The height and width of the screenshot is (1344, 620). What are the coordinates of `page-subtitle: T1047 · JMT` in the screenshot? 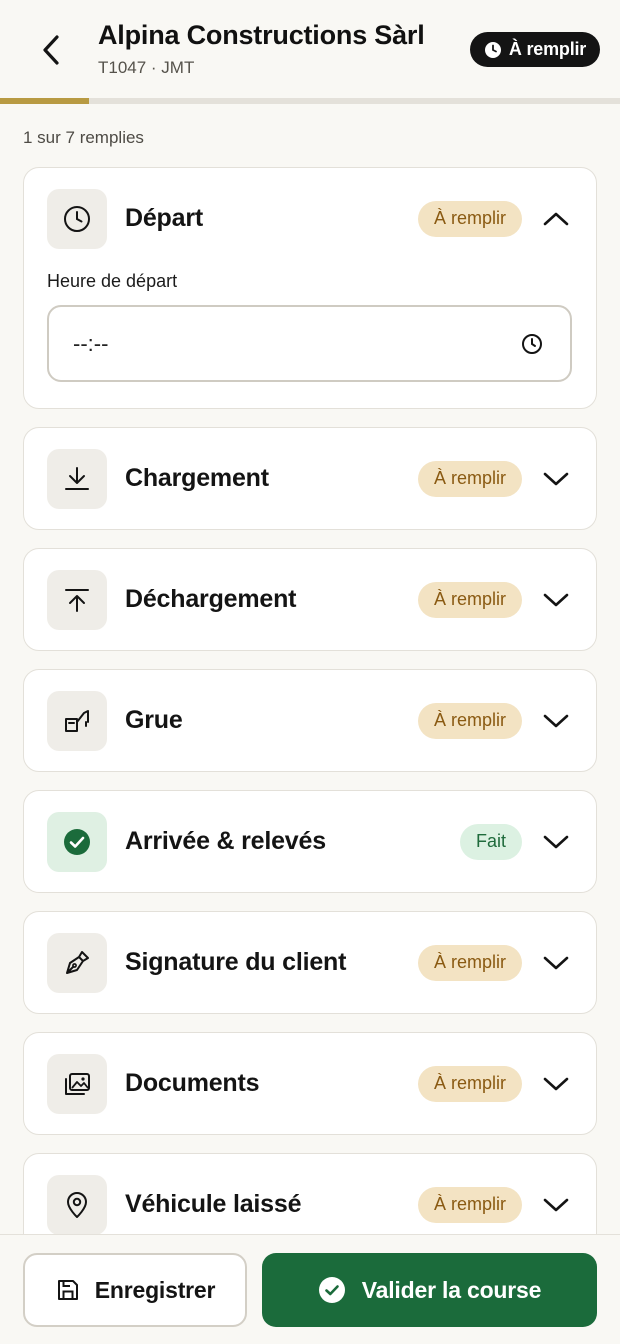 It's located at (146, 67).